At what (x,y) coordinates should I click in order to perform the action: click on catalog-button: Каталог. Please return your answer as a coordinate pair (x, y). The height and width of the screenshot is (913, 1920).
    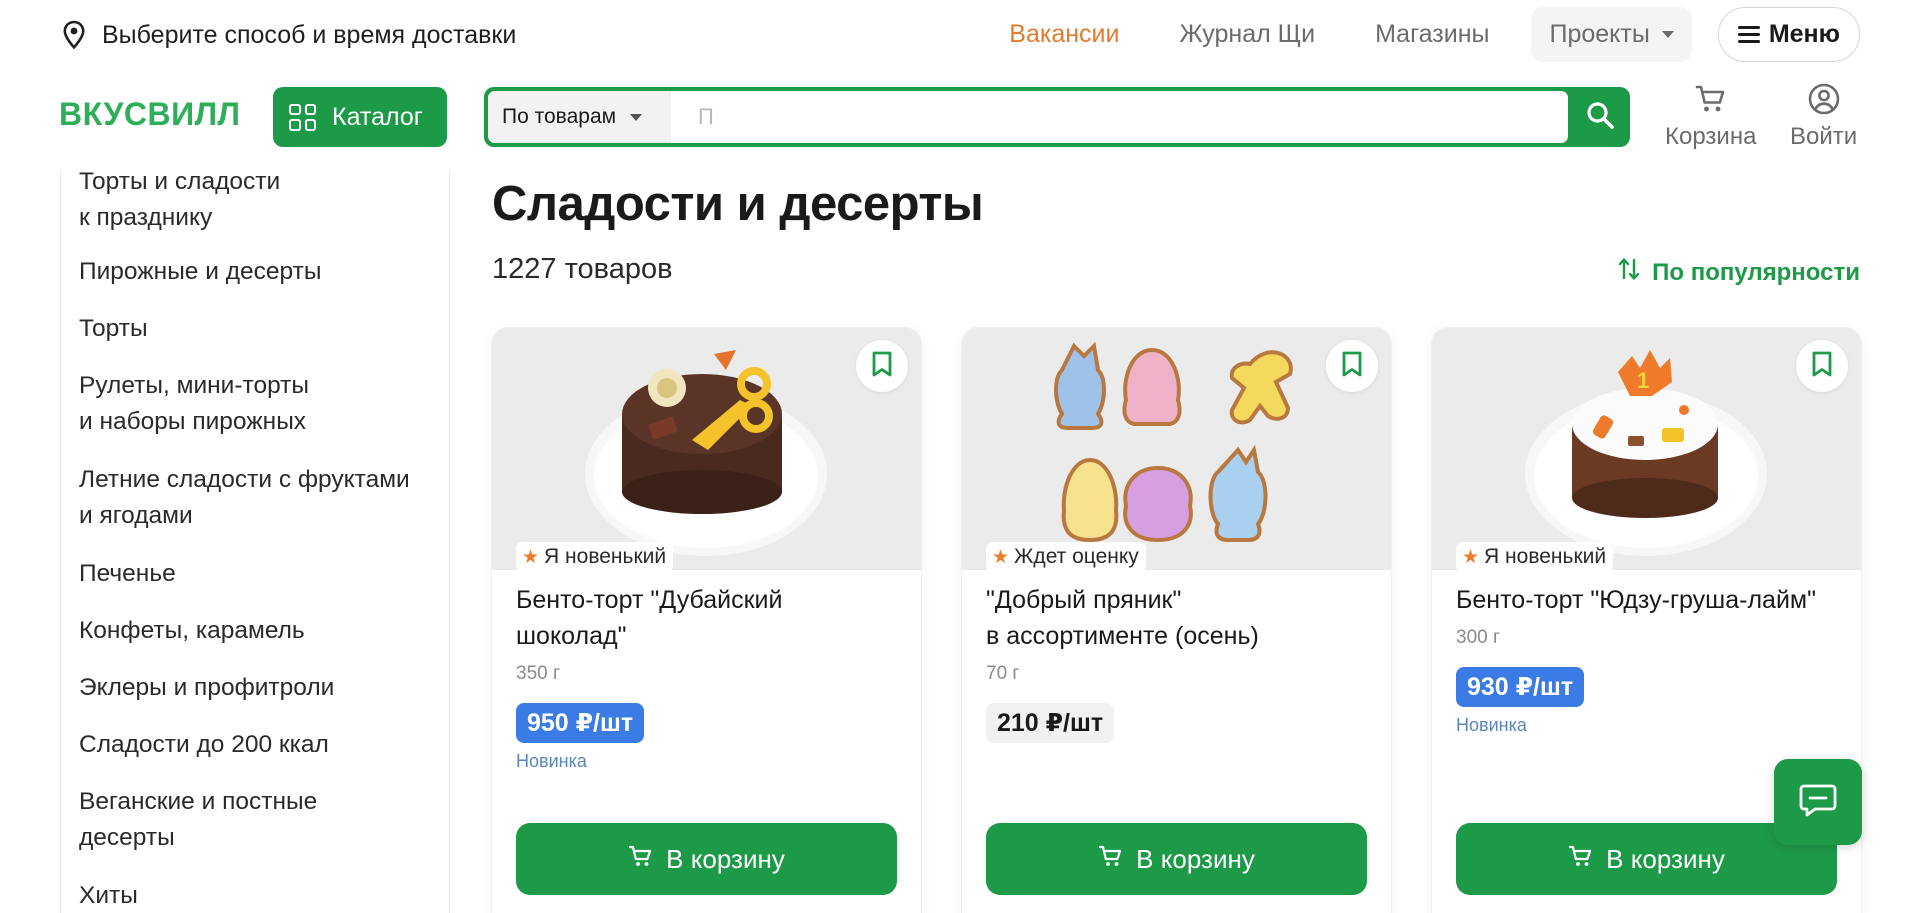
    Looking at the image, I should click on (360, 117).